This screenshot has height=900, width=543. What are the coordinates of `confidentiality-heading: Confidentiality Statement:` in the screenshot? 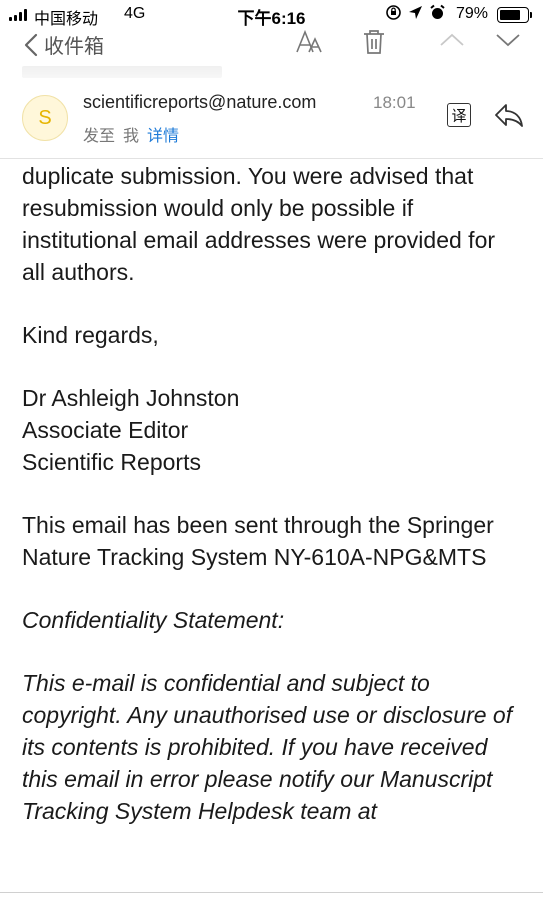 It's located at (153, 620).